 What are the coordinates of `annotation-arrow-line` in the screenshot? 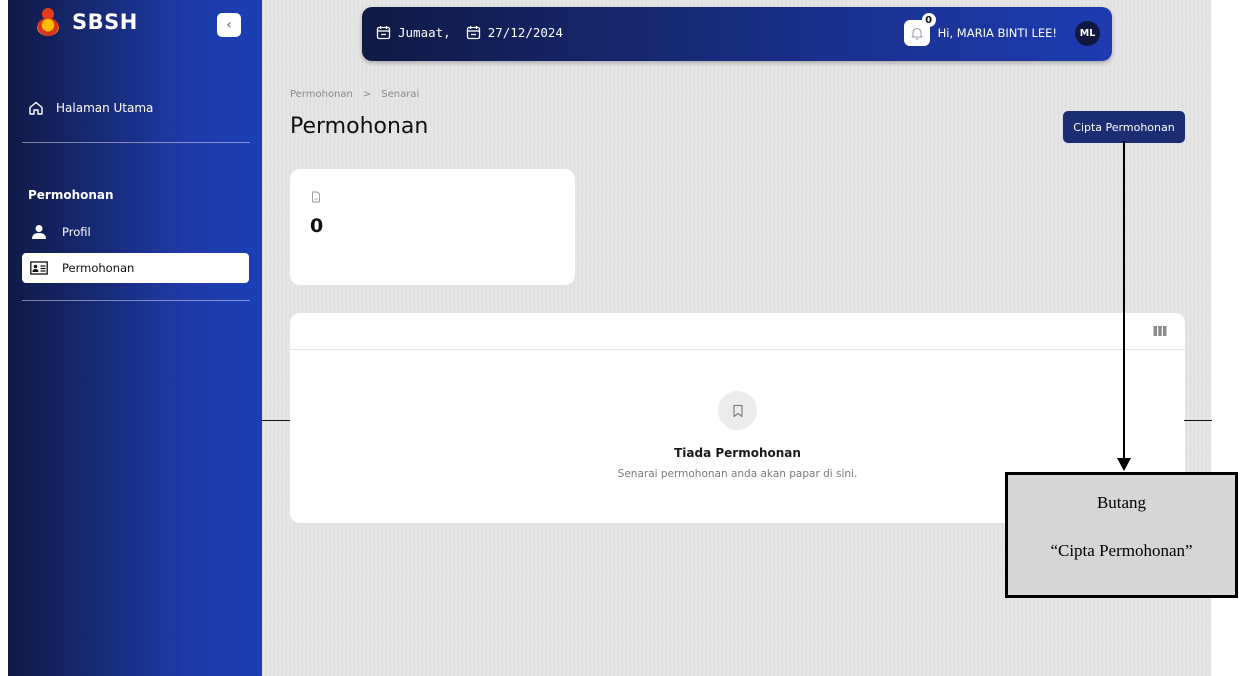 It's located at (1124, 301).